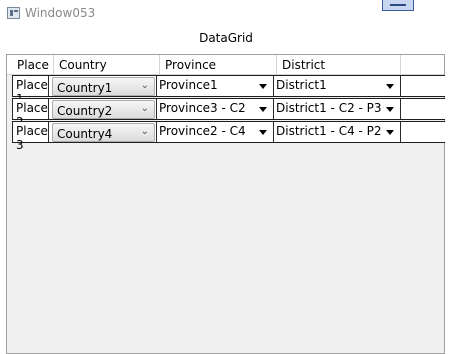  Describe the element at coordinates (13, 13) in the screenshot. I see `app-window-icon` at that location.